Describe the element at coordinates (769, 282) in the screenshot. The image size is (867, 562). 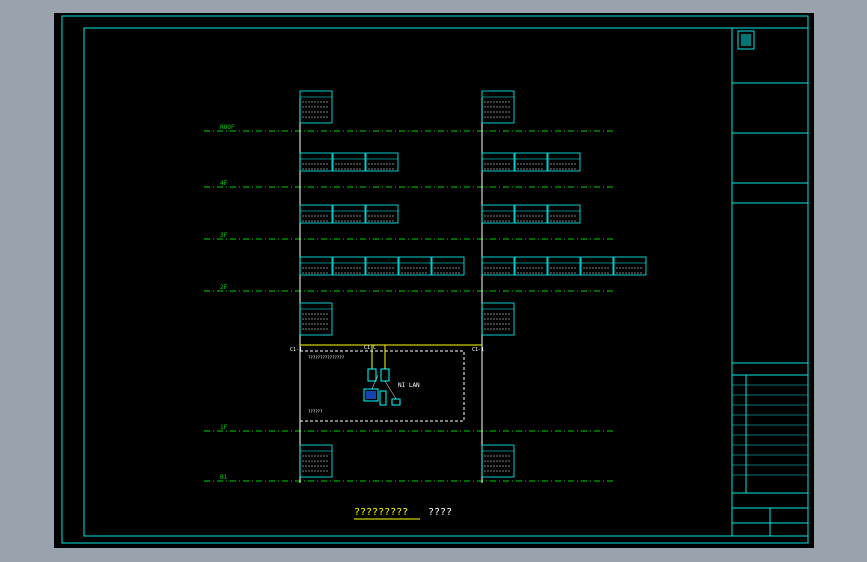
I see `title-block` at that location.